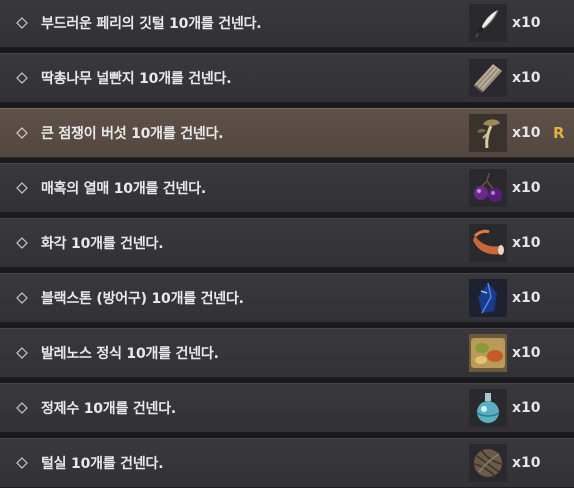 This screenshot has height=488, width=574. What do you see at coordinates (287, 78) in the screenshot?
I see `dialog-option-row: 딱총나무 널빤지 10개를 건넨다. x10` at bounding box center [287, 78].